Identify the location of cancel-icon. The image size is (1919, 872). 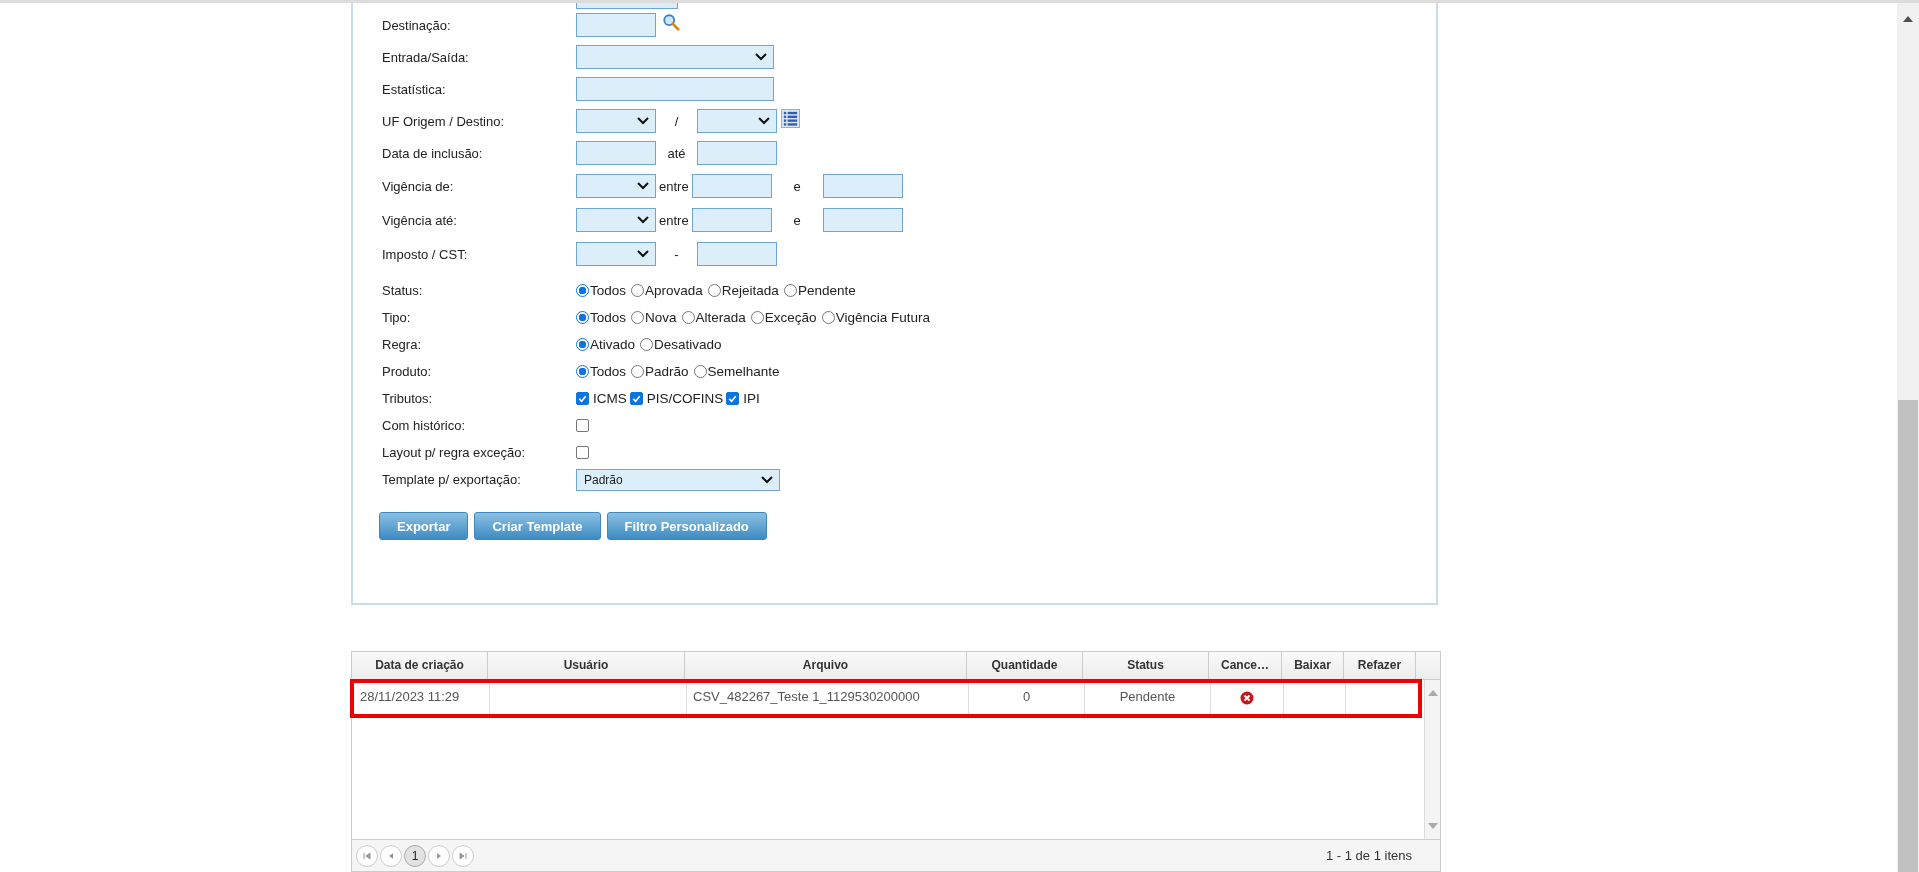
(1247, 697).